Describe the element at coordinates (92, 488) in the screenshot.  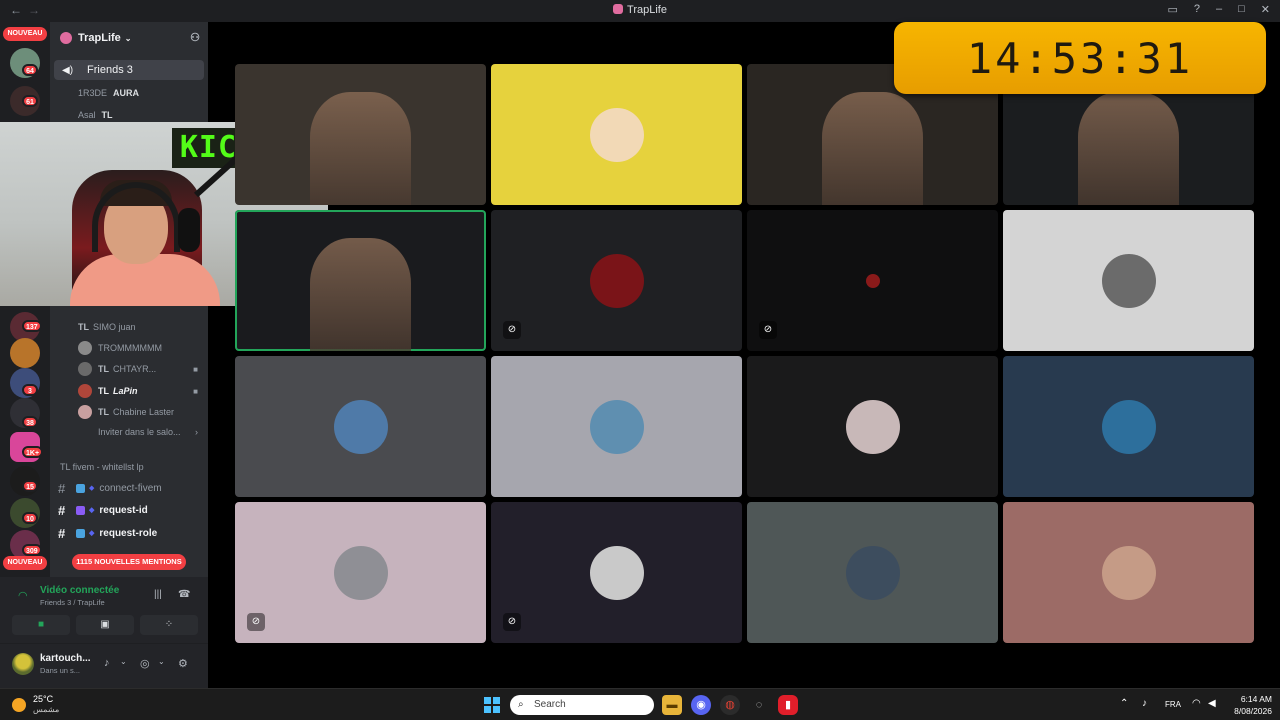
I see `diamond-icon: ◆` at that location.